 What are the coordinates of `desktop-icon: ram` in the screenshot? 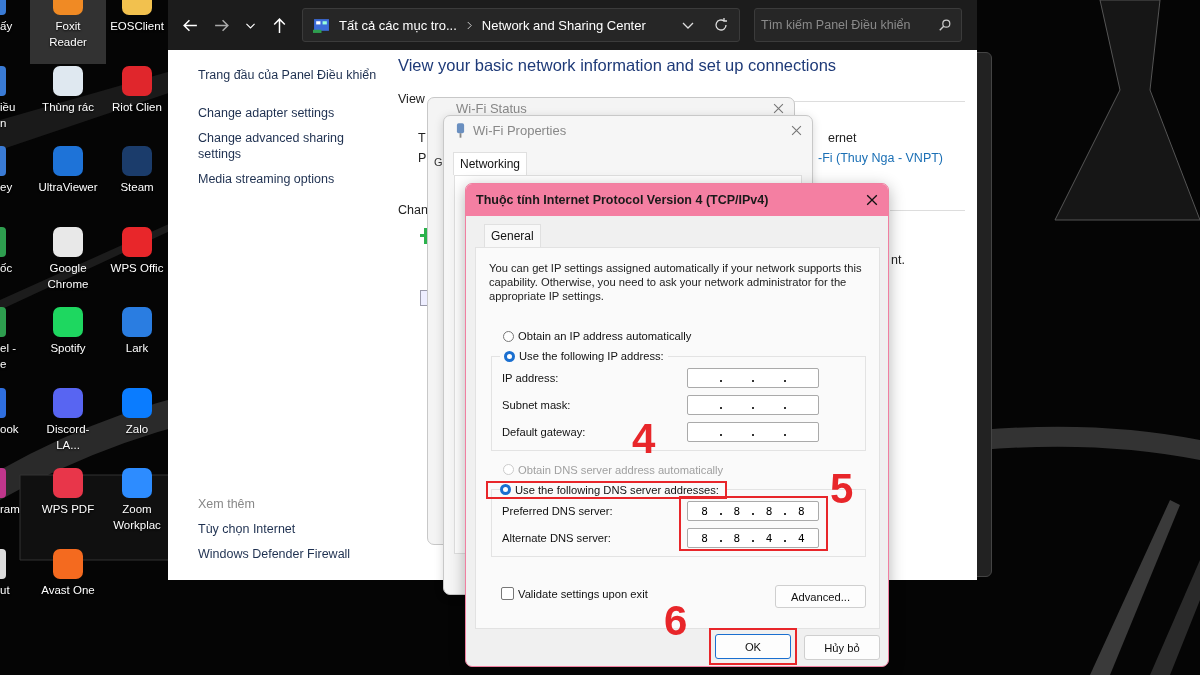 It's located at (13, 506).